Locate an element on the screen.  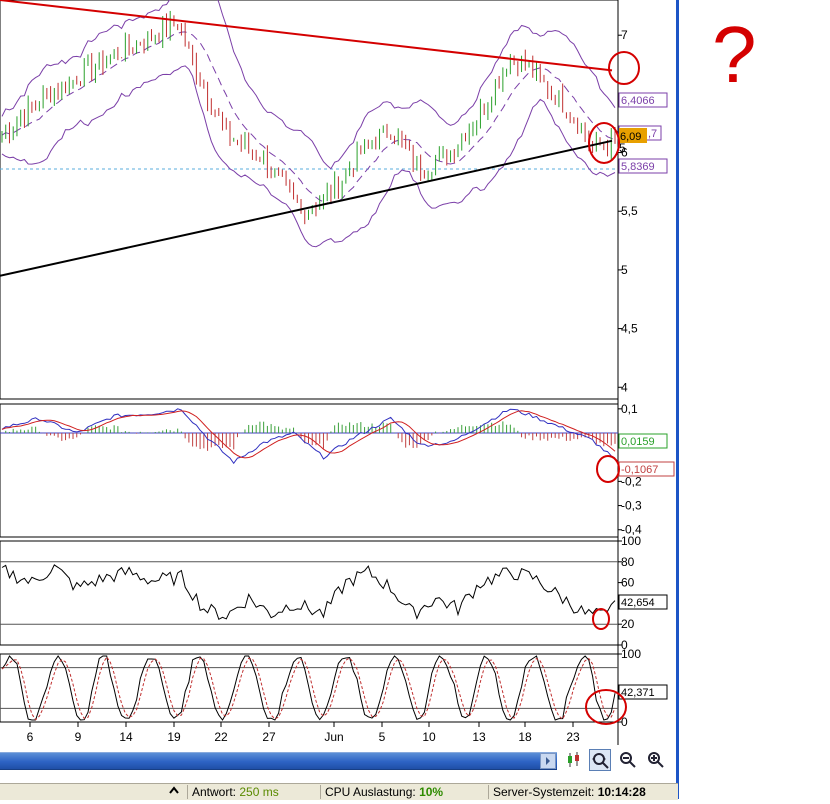
svg-text: 42,654 is located at coordinates (638, 603).